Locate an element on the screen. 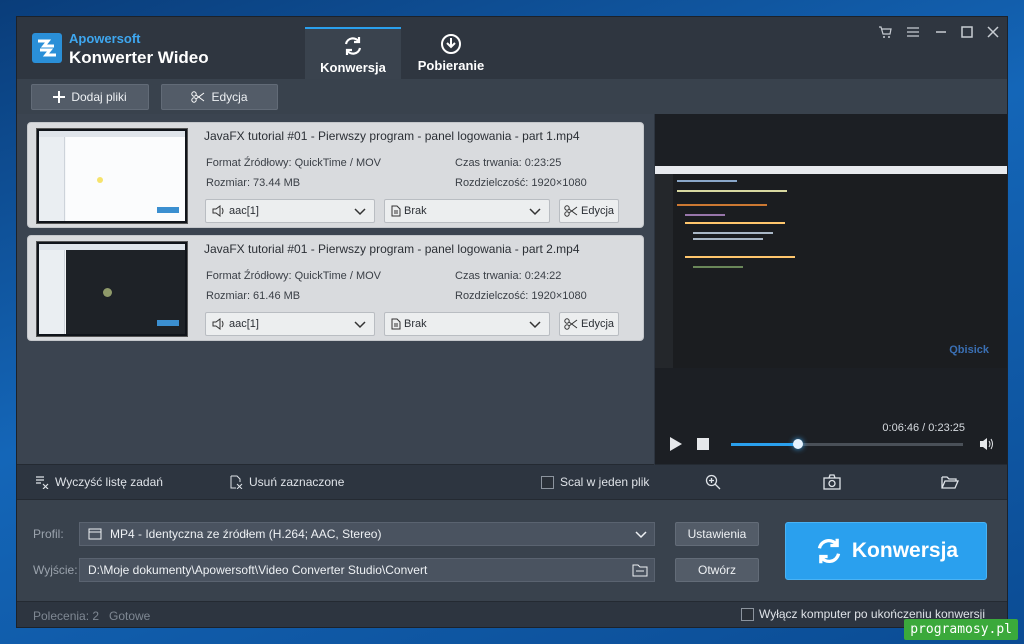 The width and height of the screenshot is (1024, 644). site-watermark: programosy.pl is located at coordinates (961, 629).